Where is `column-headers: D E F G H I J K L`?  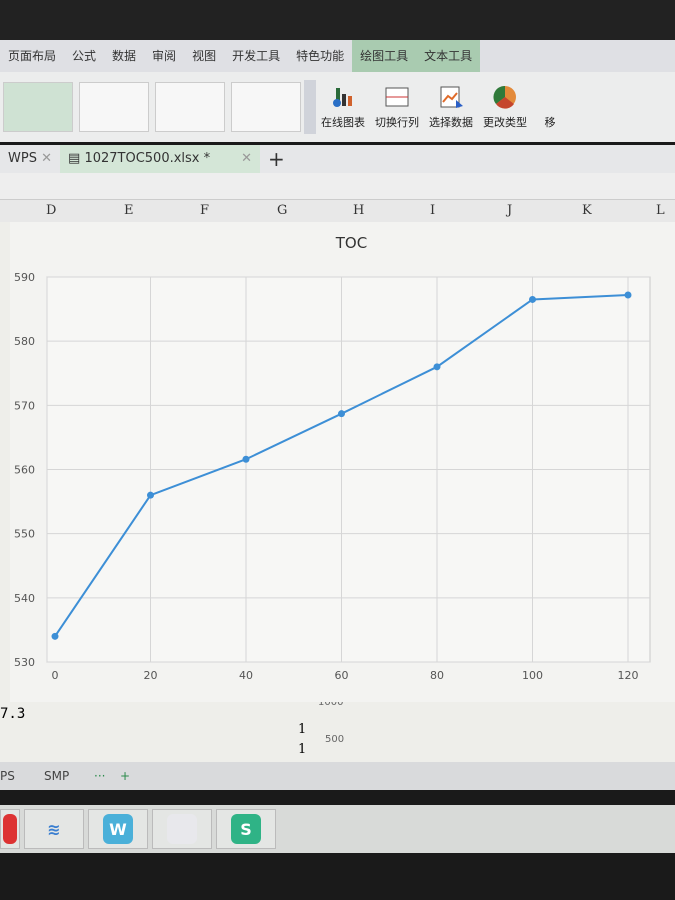 column-headers: D E F G H I J K L is located at coordinates (337, 211).